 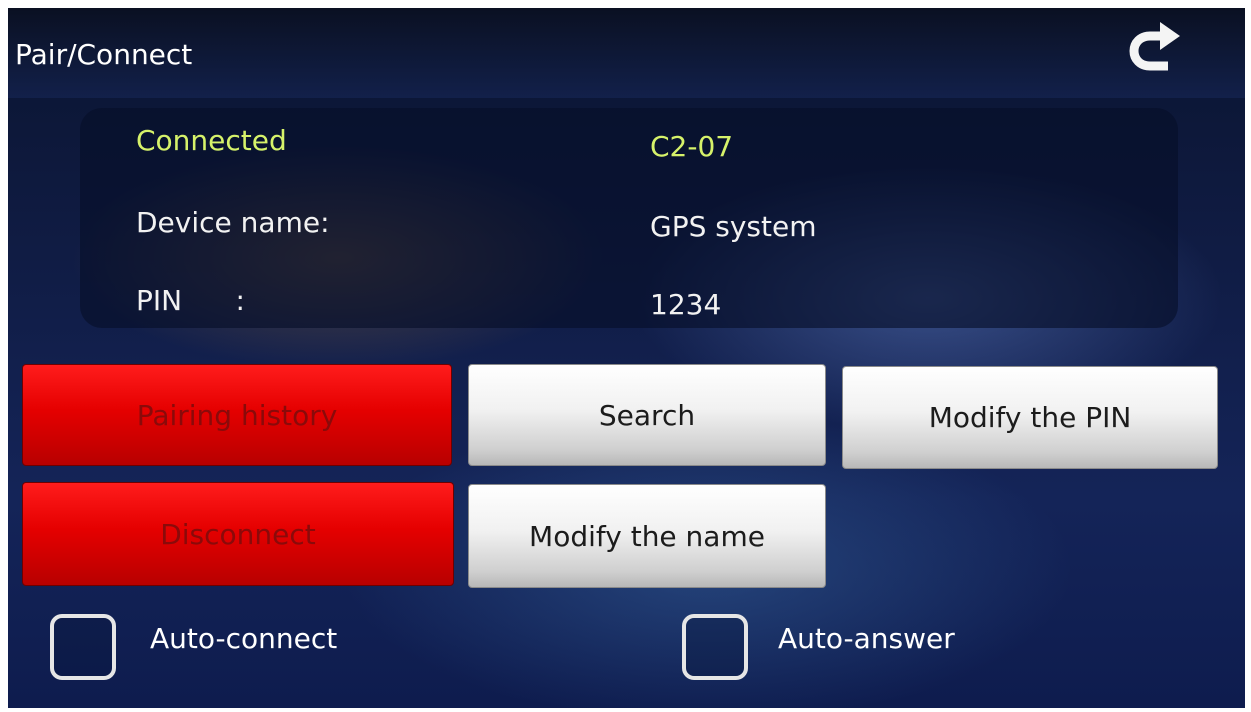 I want to click on pairing-history-label: Pairing history, so click(x=237, y=415).